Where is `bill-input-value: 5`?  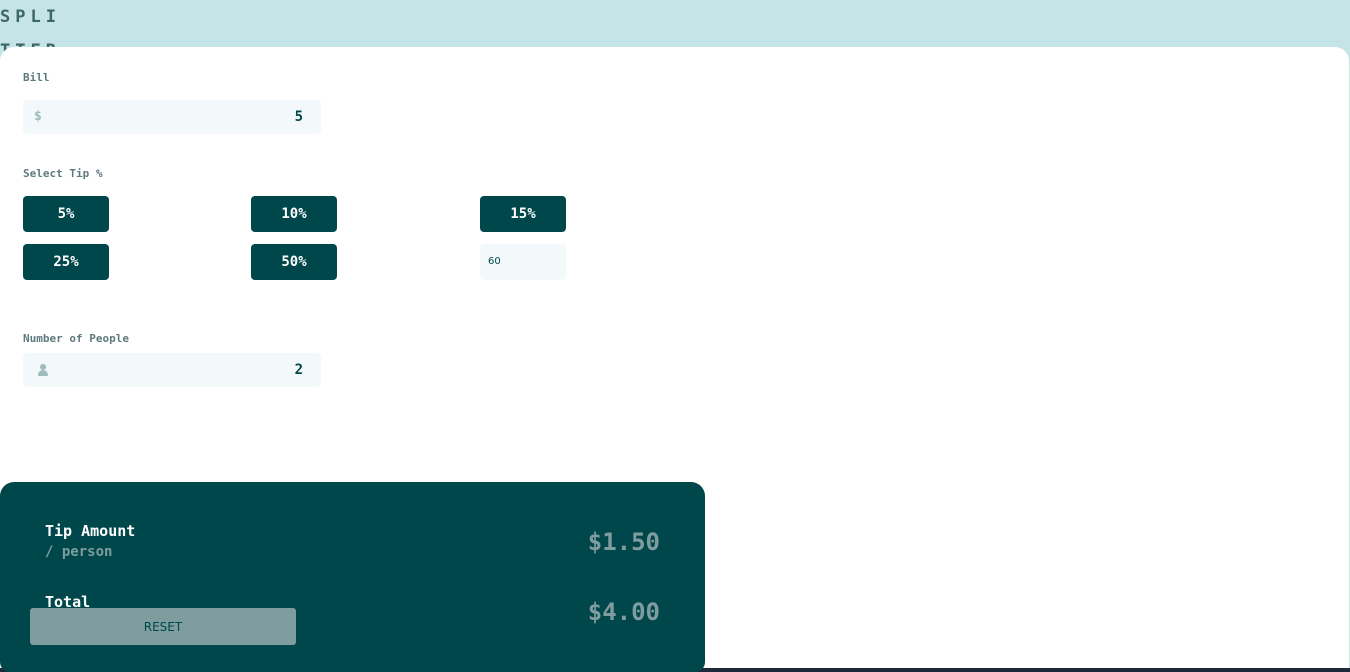 bill-input-value: 5 is located at coordinates (298, 117).